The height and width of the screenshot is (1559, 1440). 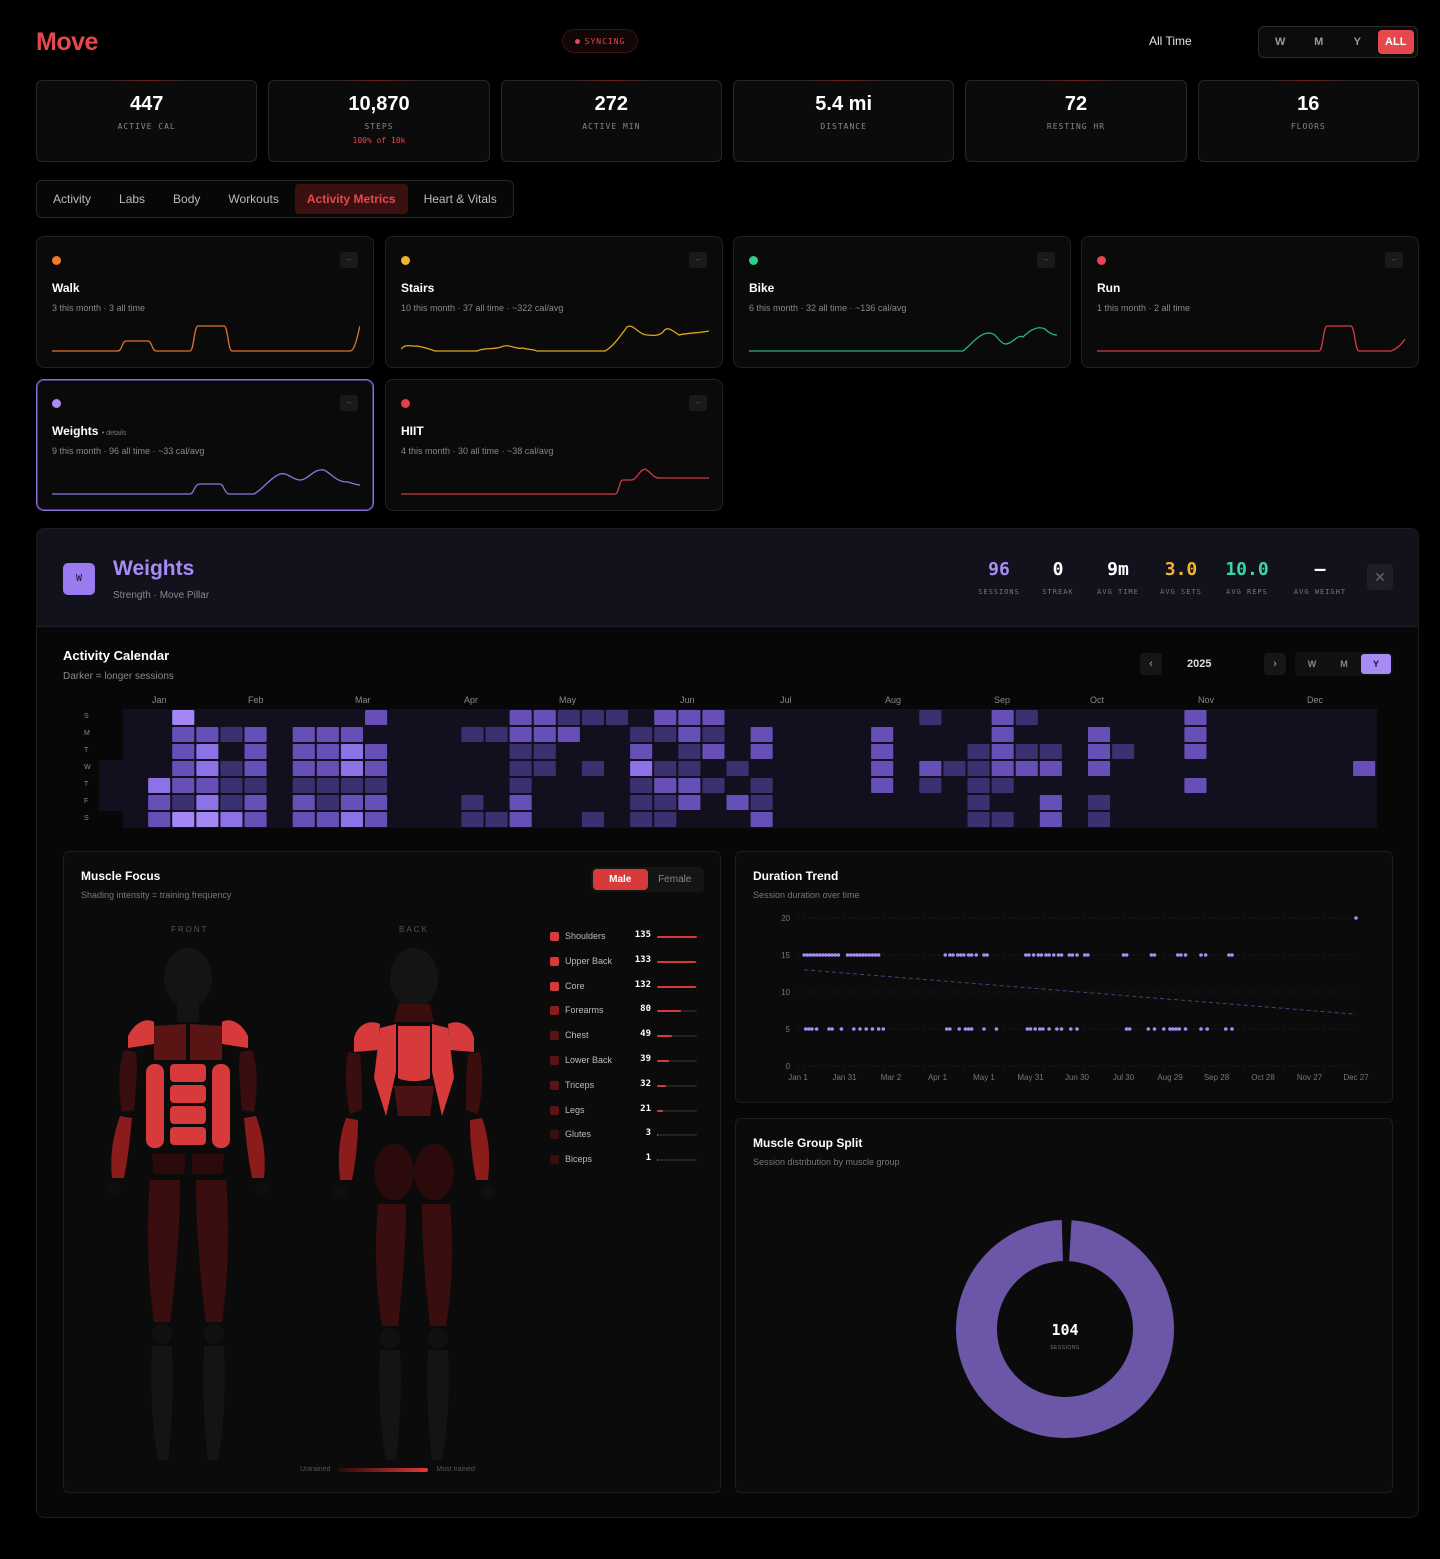 What do you see at coordinates (1344, 664) in the screenshot?
I see `calendar-view-m: M` at bounding box center [1344, 664].